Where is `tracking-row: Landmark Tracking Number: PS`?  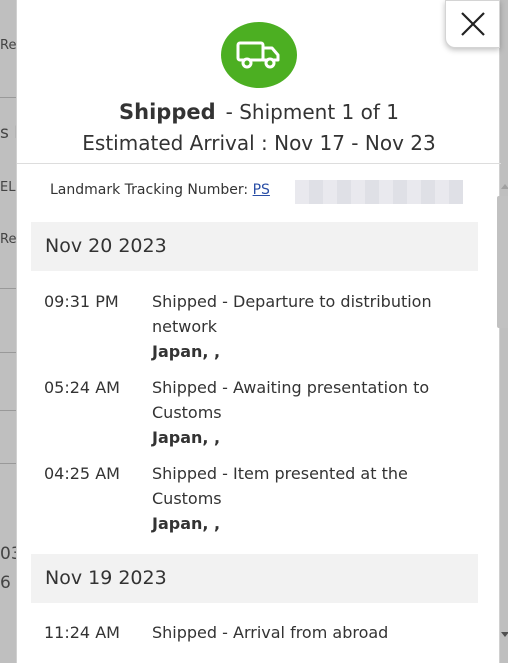 tracking-row: Landmark Tracking Number: PS is located at coordinates (160, 190).